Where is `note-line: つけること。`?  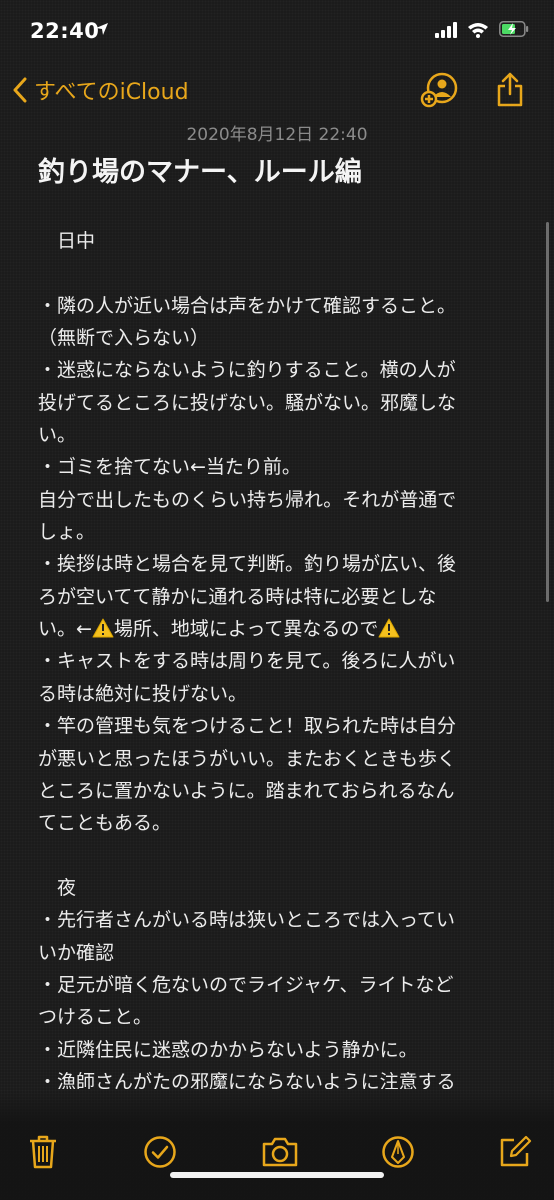
note-line: つけること。 is located at coordinates (95, 1017).